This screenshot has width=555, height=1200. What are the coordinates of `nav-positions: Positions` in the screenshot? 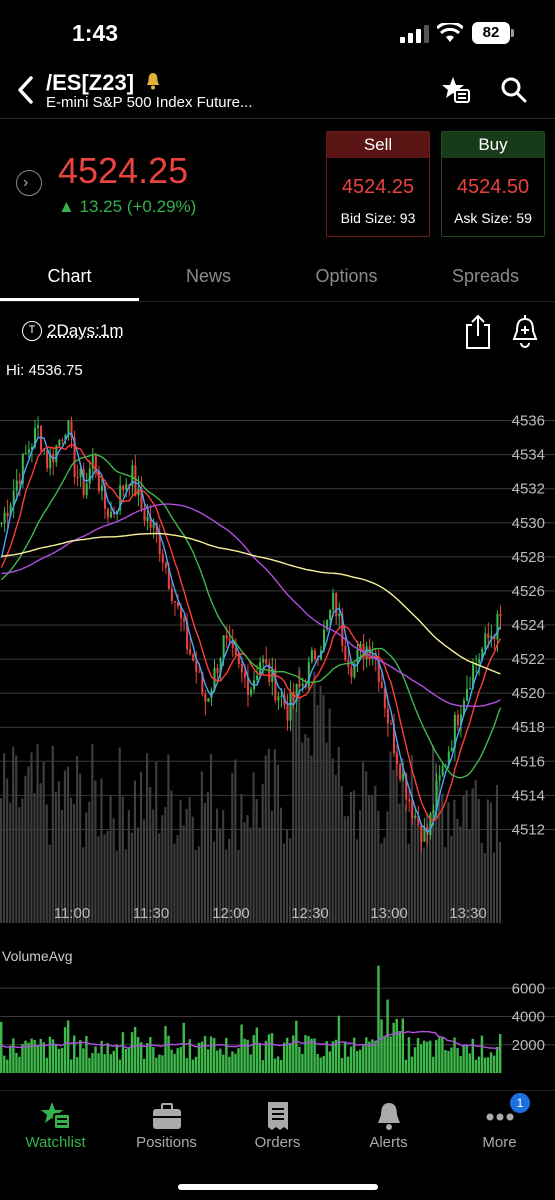 It's located at (166, 1123).